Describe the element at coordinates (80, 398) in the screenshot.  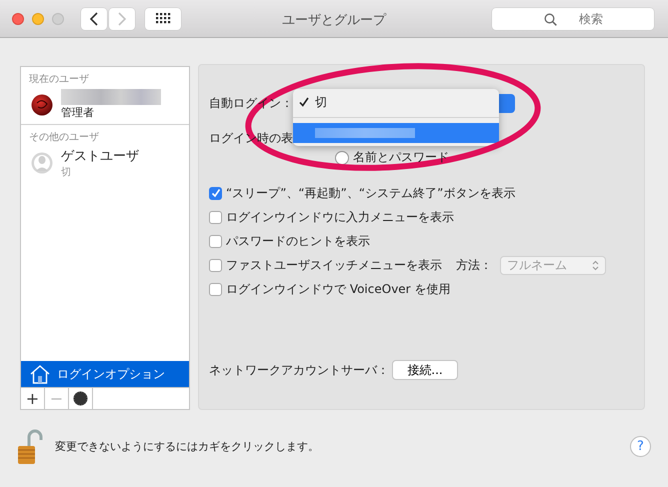
I see `gear-icon` at that location.